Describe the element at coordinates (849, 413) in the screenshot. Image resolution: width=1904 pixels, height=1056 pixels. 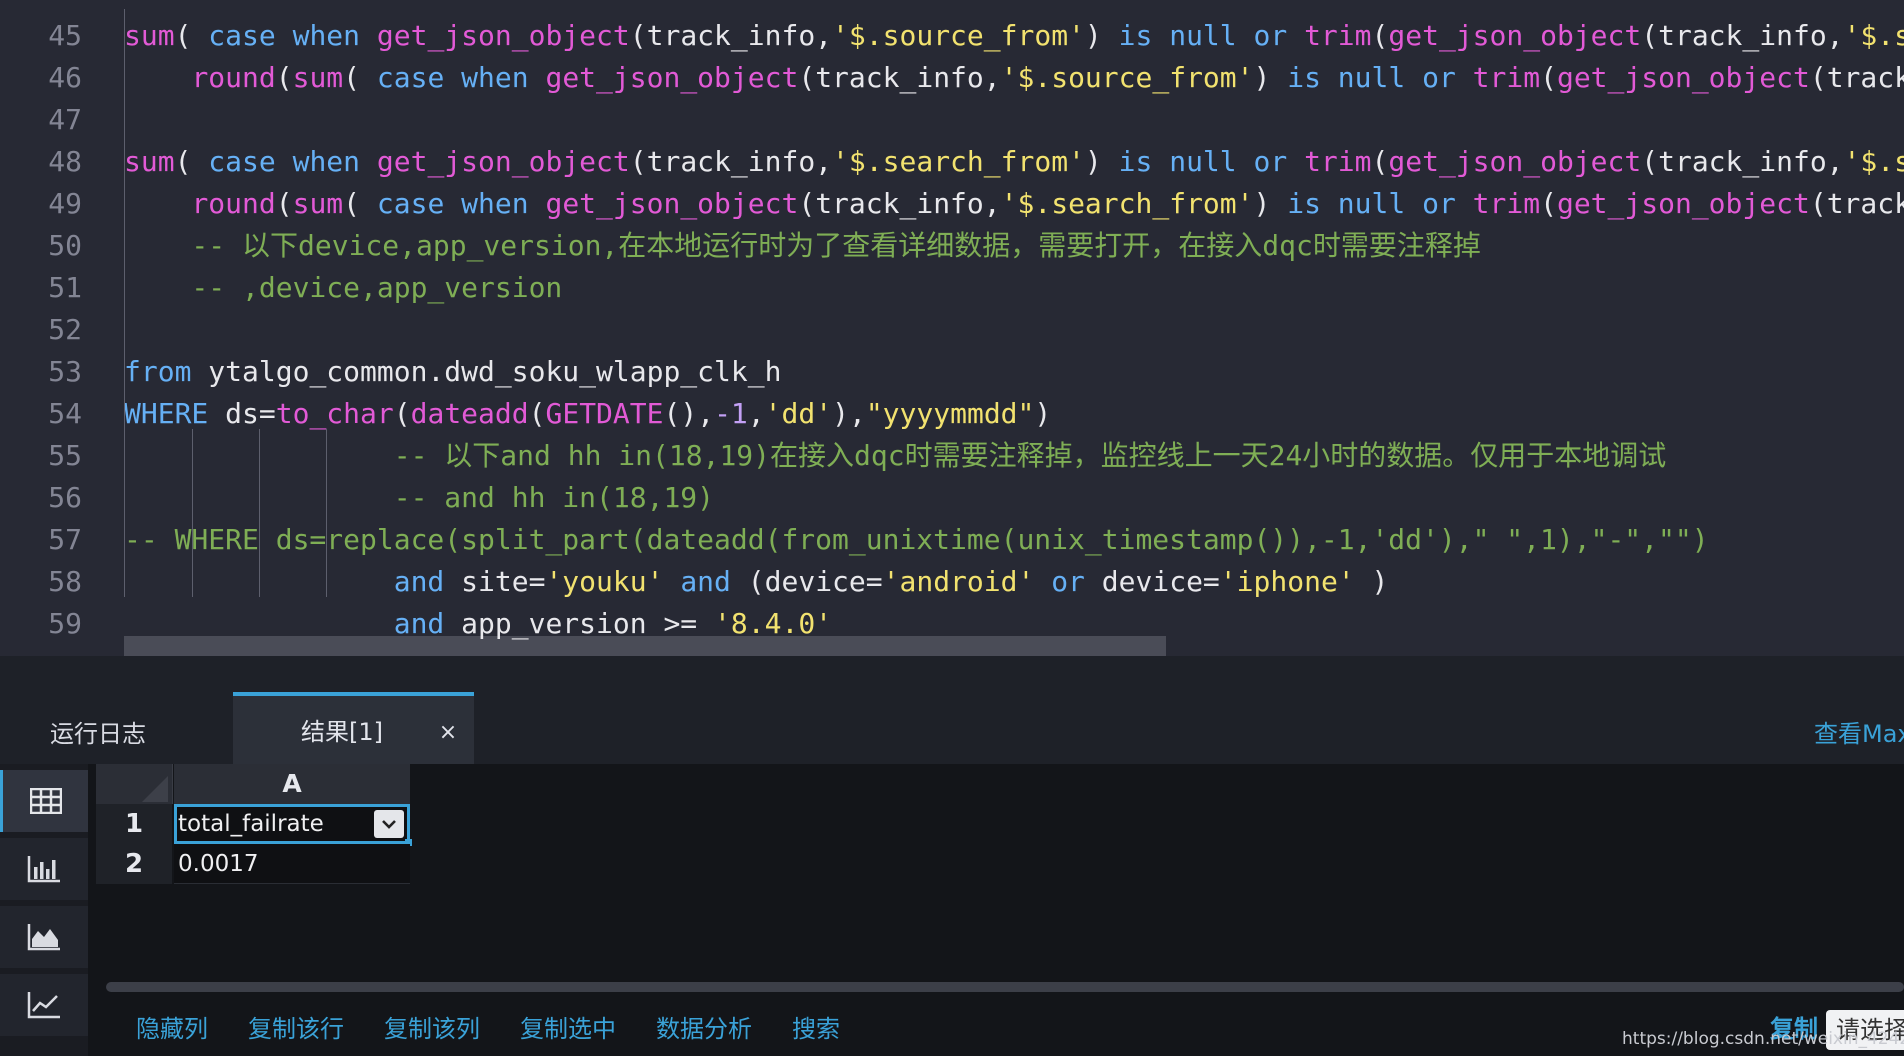
I see `code-token: ),` at that location.